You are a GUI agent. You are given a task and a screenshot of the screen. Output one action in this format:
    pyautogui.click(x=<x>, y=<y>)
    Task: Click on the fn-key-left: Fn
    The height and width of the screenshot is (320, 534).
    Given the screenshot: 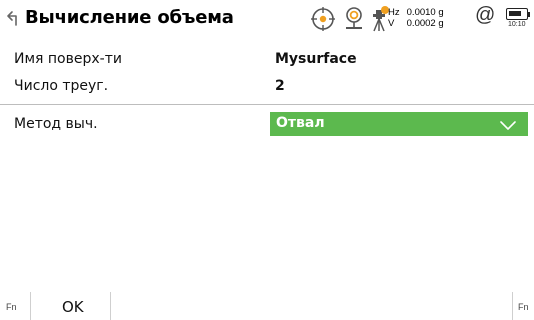 What is the action you would take?
    pyautogui.click(x=11, y=307)
    